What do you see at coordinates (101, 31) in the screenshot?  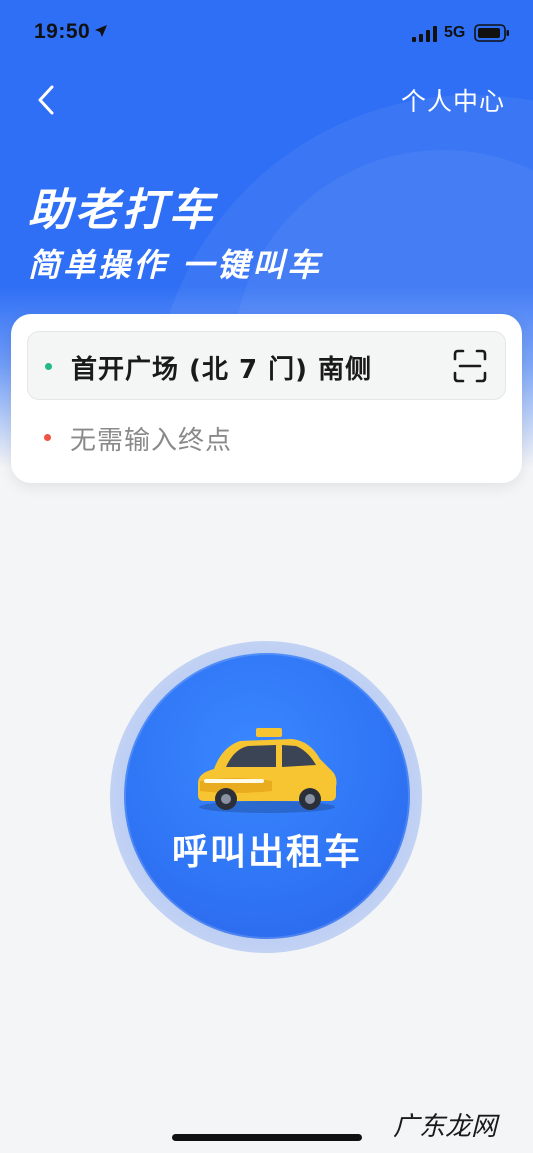 I see `location-arrow-icon` at bounding box center [101, 31].